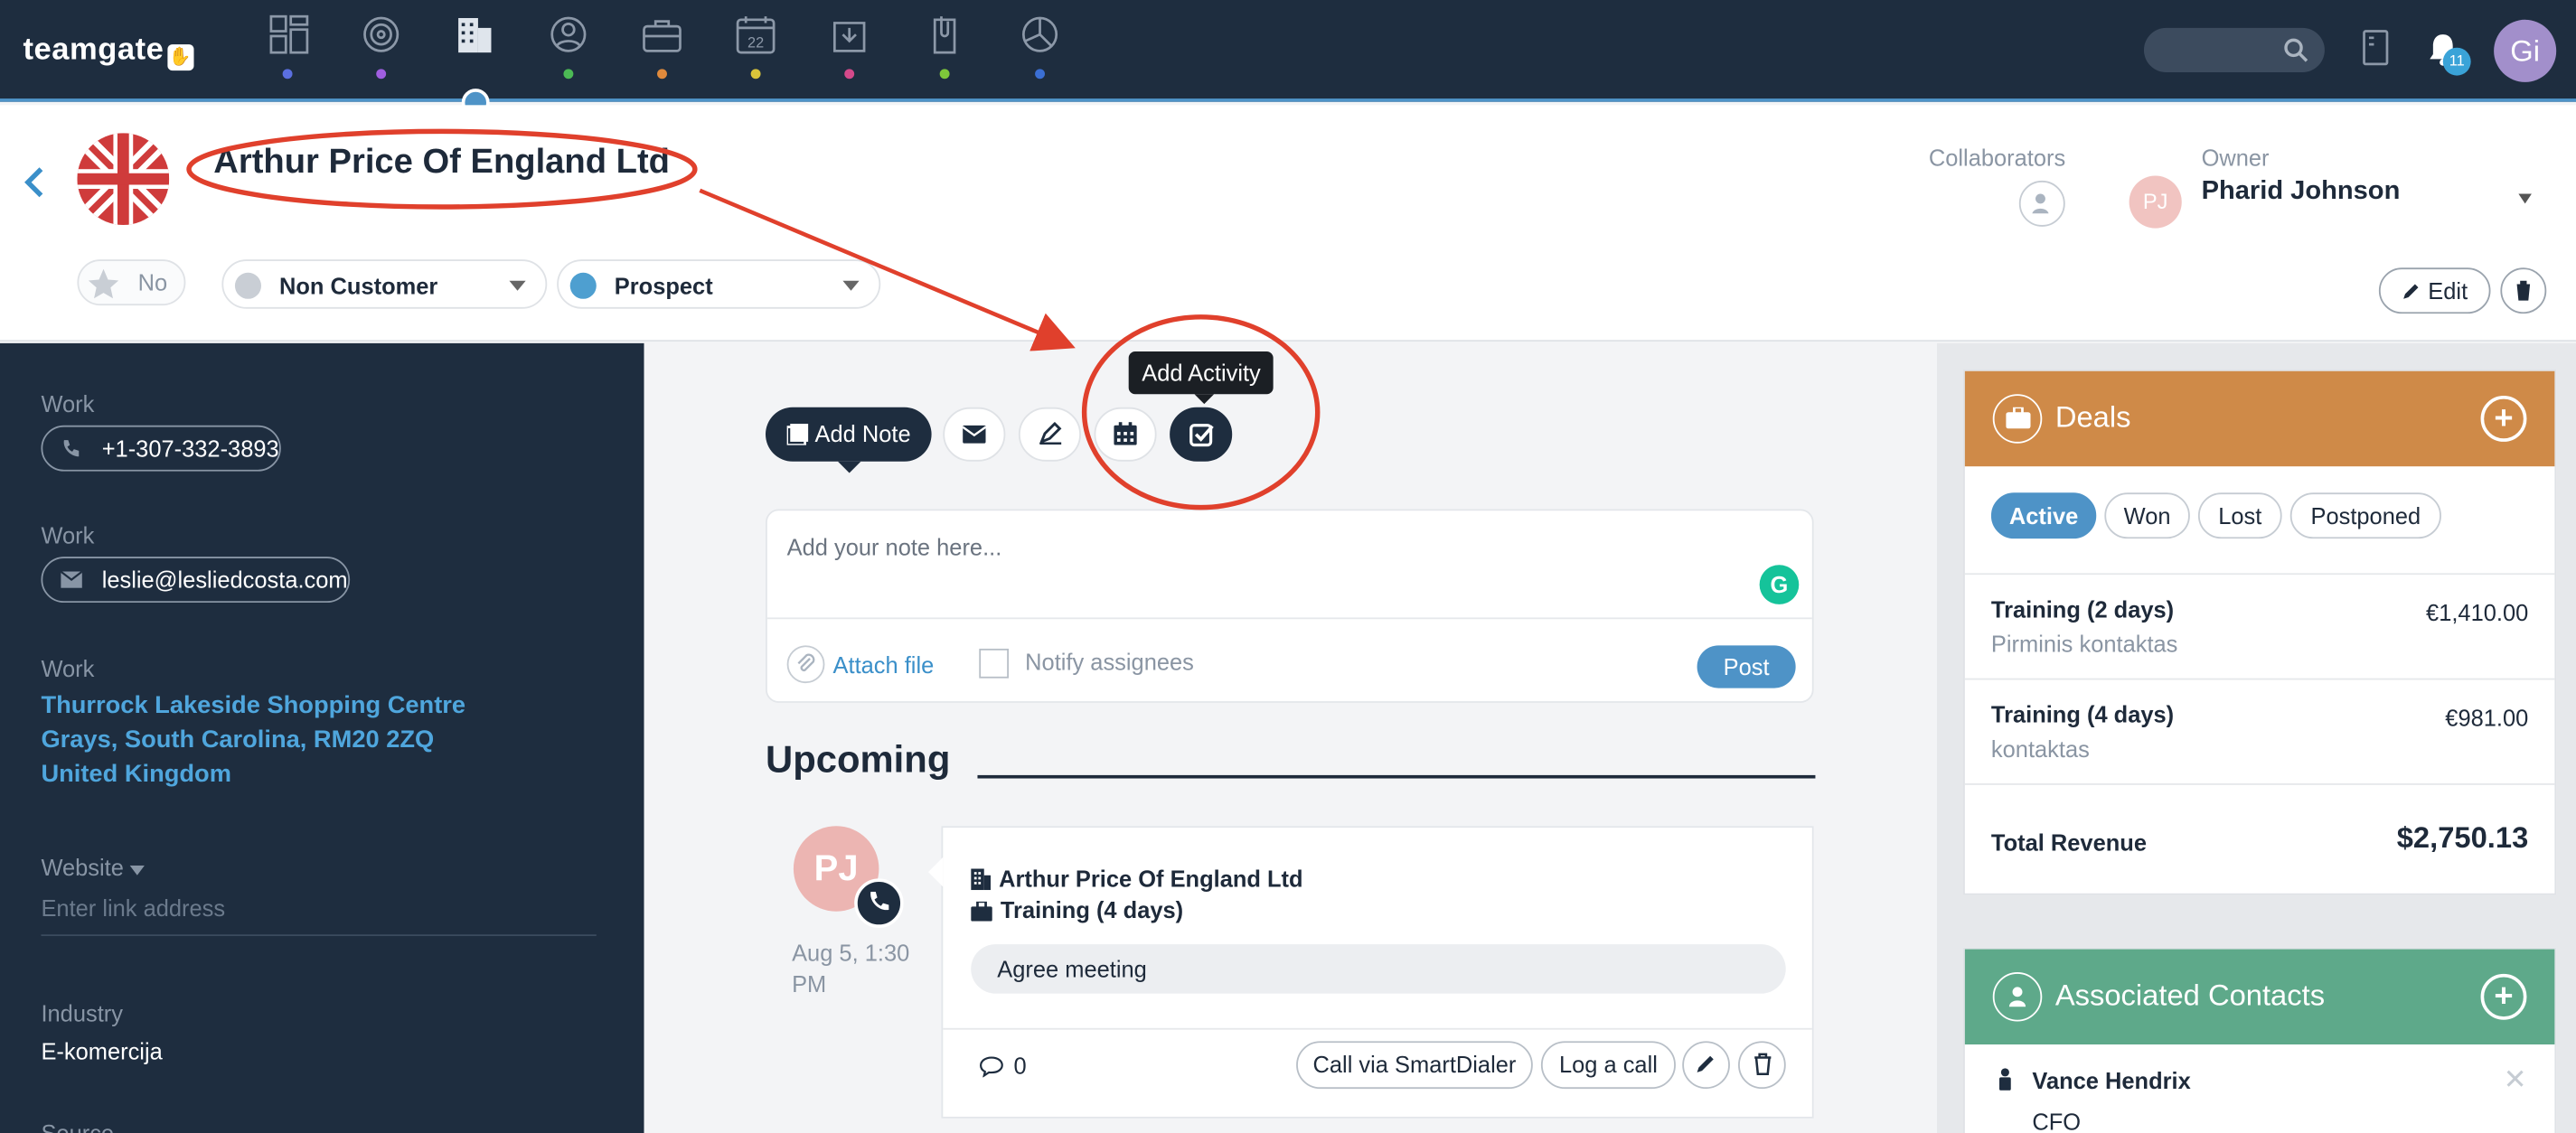  Describe the element at coordinates (131, 282) in the screenshot. I see `favorite-toggle: No` at that location.